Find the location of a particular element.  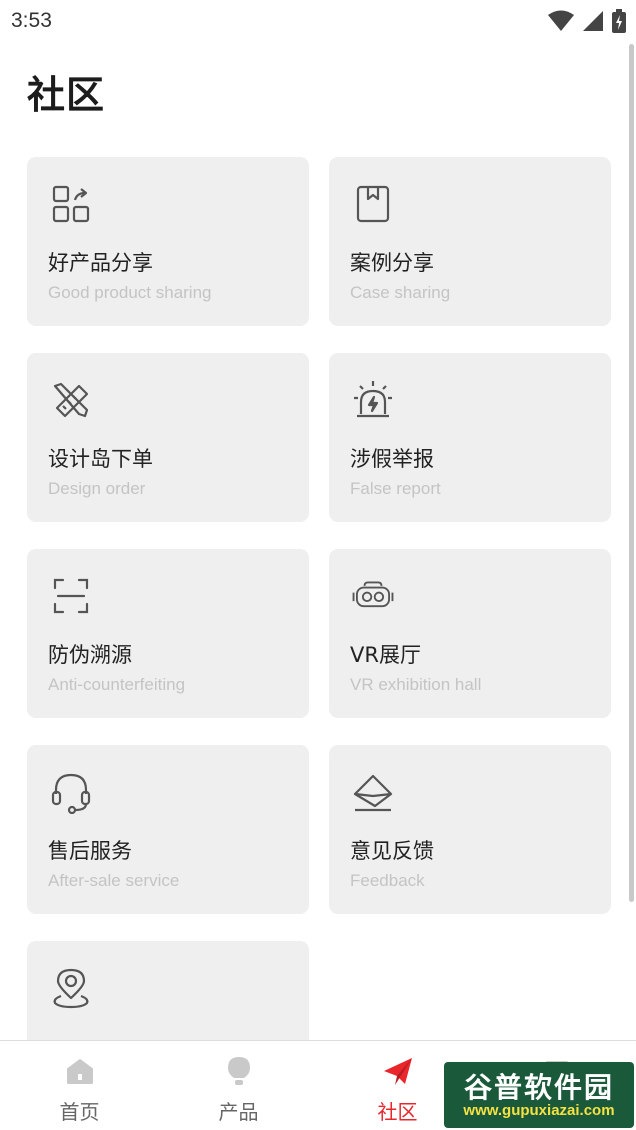

bulb-icon is located at coordinates (238, 1071).